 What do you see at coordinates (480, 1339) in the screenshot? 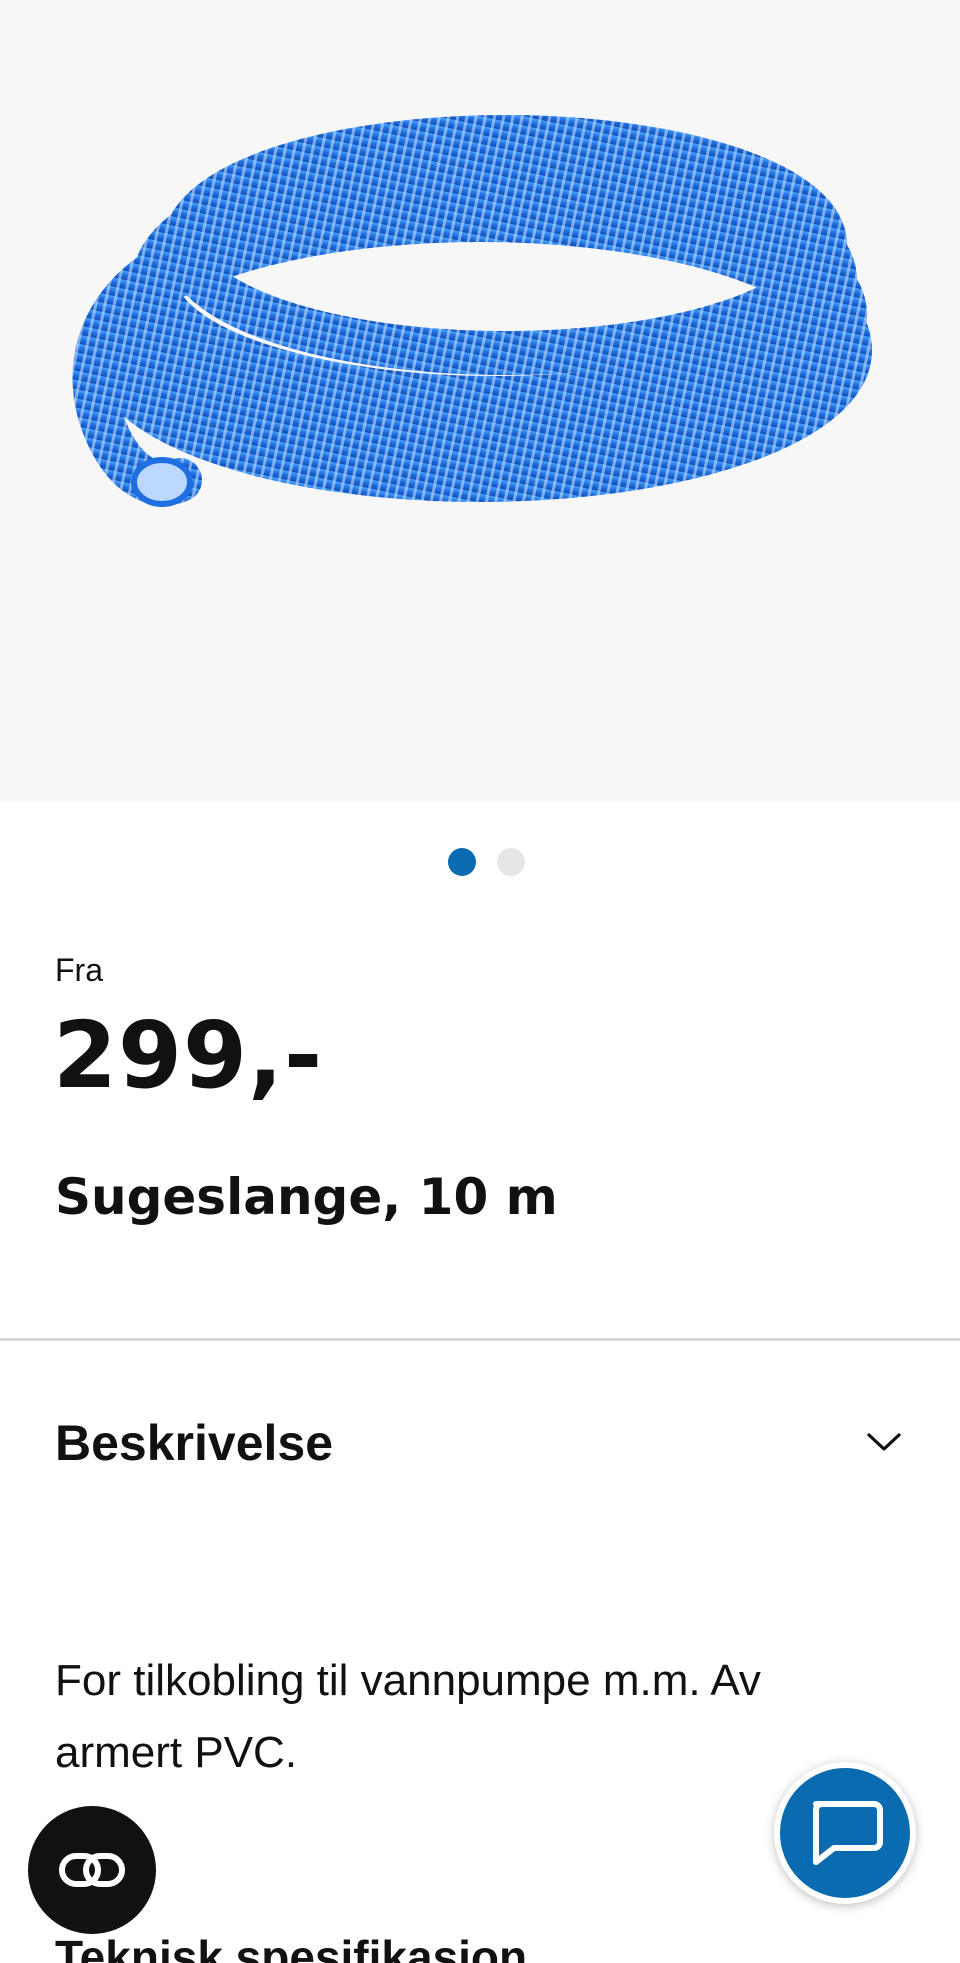
I see `section-divider` at bounding box center [480, 1339].